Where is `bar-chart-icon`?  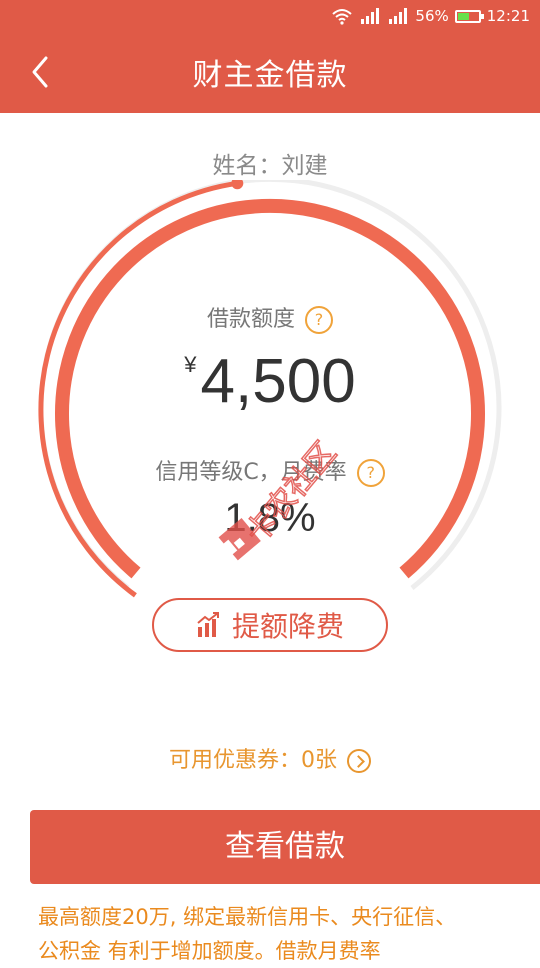 bar-chart-icon is located at coordinates (208, 624).